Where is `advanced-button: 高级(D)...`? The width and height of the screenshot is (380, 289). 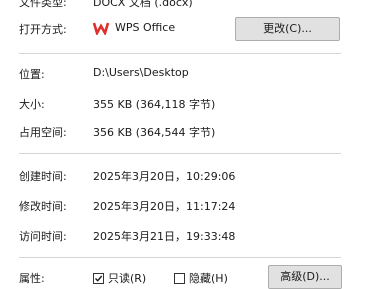
advanced-button: 高级(D)... is located at coordinates (305, 277).